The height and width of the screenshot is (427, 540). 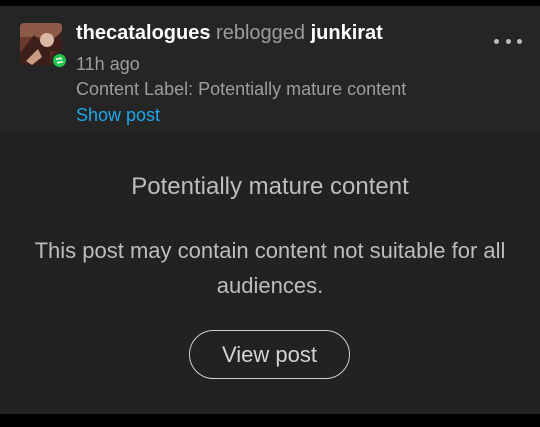 I want to click on source-blog-link: junkirat, so click(x=347, y=33).